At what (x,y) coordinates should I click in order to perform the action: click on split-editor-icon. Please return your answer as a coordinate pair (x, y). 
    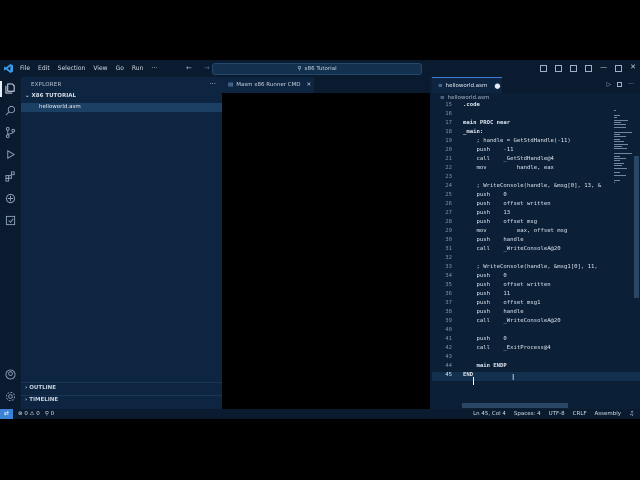
    Looking at the image, I should click on (620, 84).